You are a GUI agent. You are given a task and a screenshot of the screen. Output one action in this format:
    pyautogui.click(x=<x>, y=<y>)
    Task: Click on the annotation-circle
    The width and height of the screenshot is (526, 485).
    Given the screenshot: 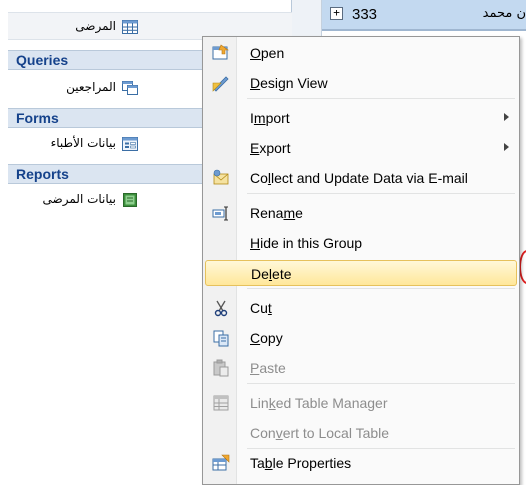 What is the action you would take?
    pyautogui.click(x=522, y=267)
    